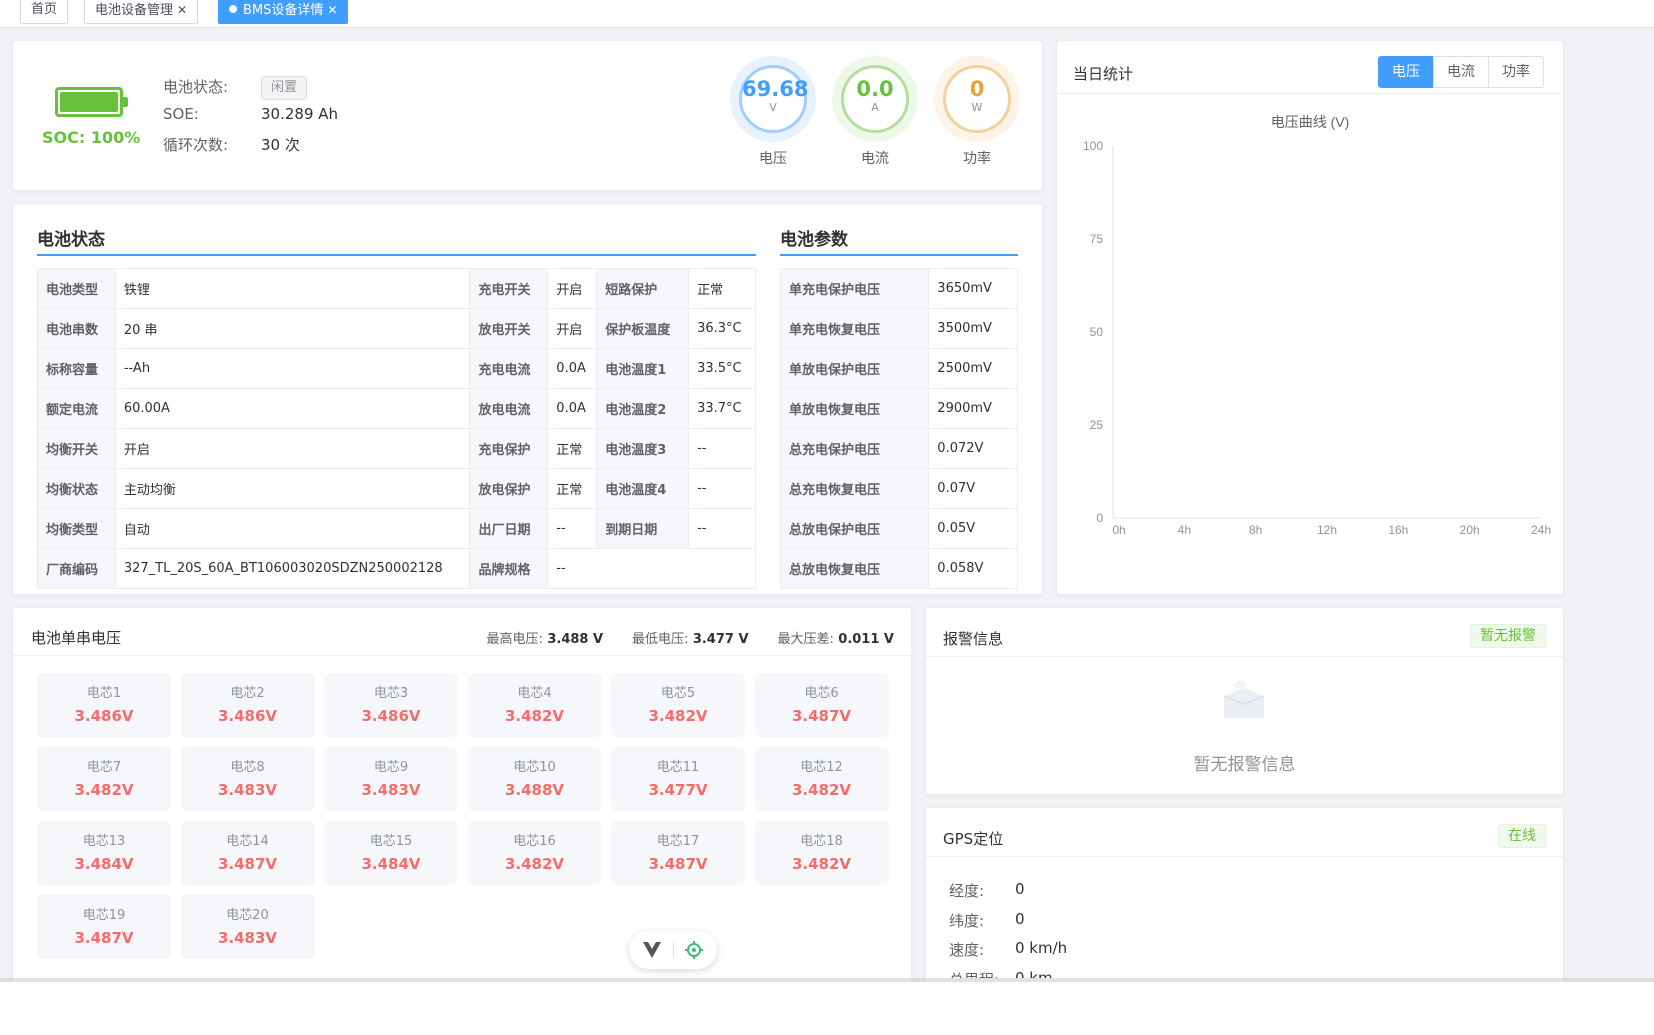 The width and height of the screenshot is (1654, 1035). What do you see at coordinates (1034, 973) in the screenshot?
I see `gps-value: 0 km` at bounding box center [1034, 973].